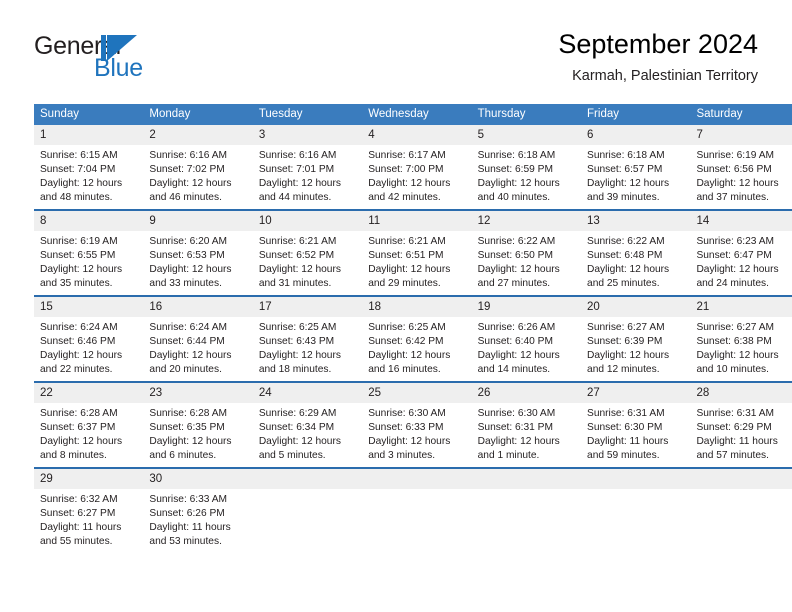 The width and height of the screenshot is (792, 612). Describe the element at coordinates (636, 221) in the screenshot. I see `day-number: 13` at that location.